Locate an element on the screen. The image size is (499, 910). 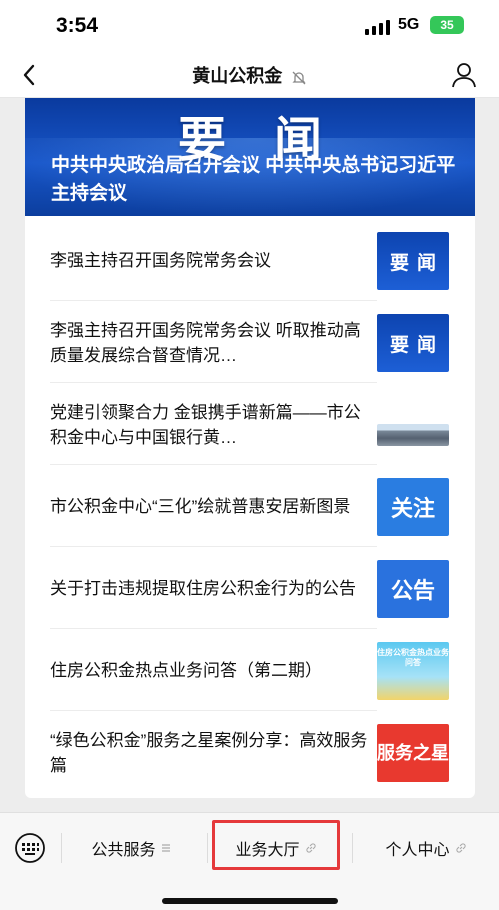
news-item: “绿色公积金”服务之星案例分享：高效服务篇 is located at coordinates (213, 753).